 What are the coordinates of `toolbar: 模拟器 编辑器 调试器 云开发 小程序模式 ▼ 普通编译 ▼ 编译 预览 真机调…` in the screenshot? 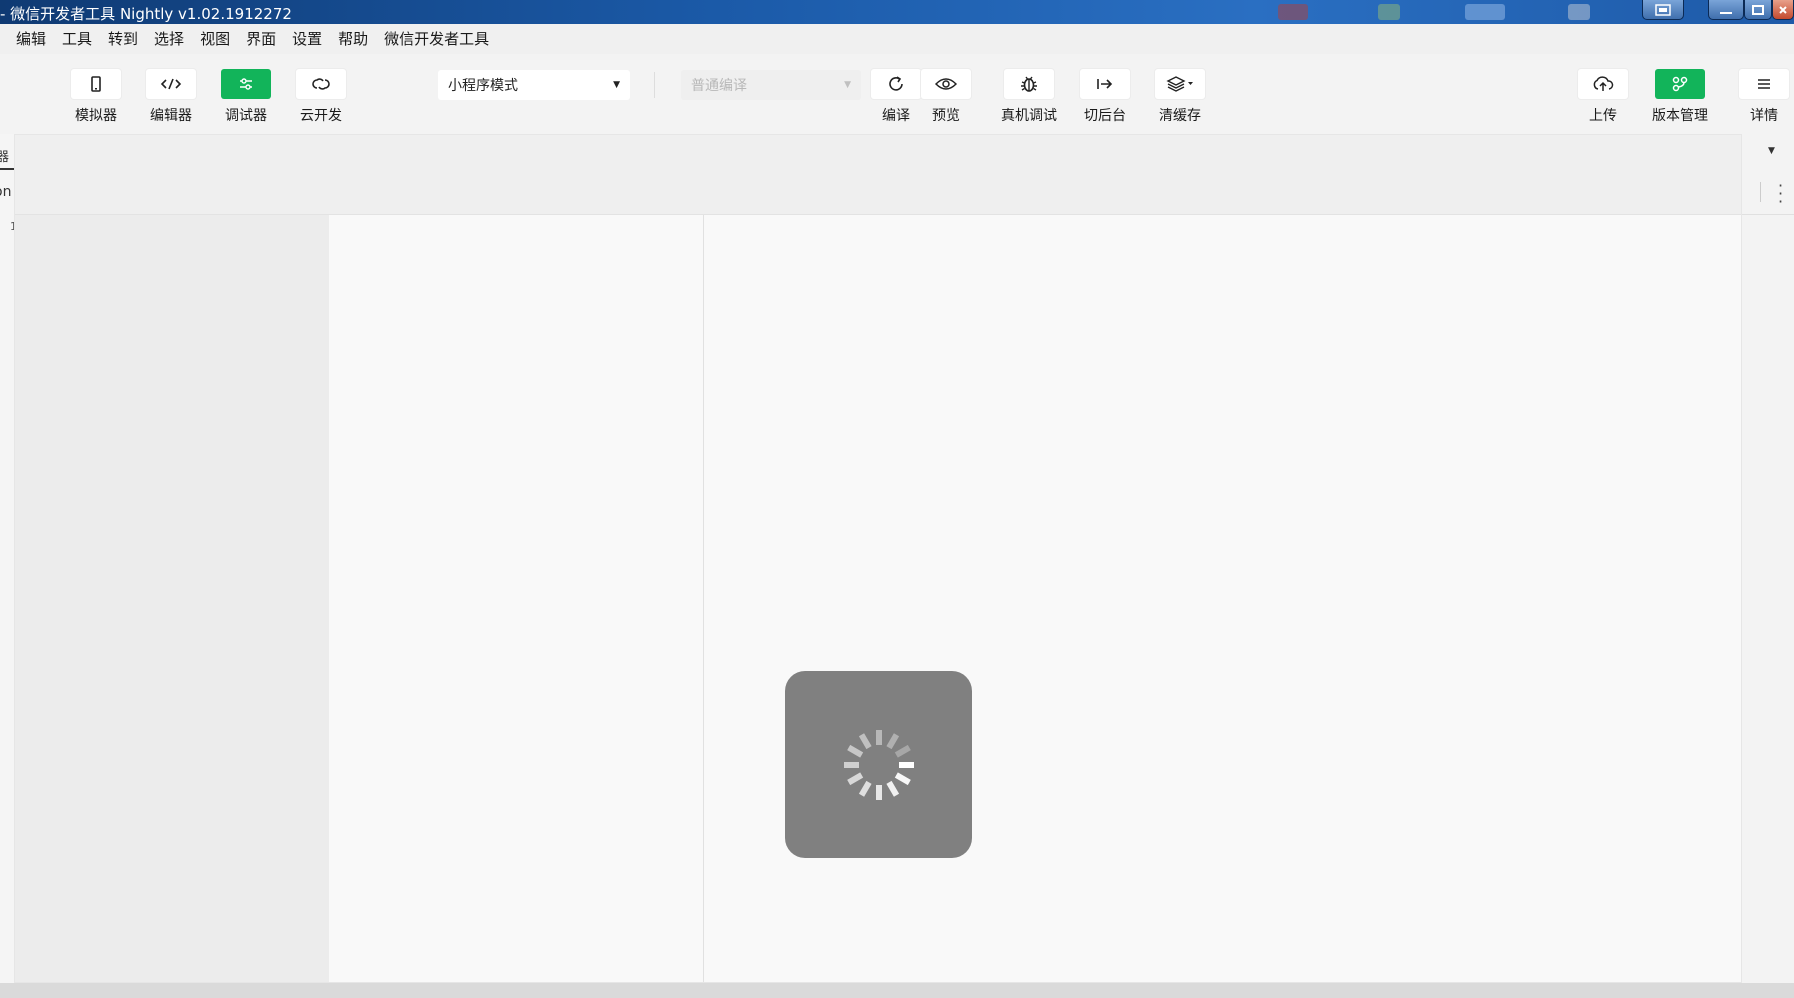 It's located at (897, 94).